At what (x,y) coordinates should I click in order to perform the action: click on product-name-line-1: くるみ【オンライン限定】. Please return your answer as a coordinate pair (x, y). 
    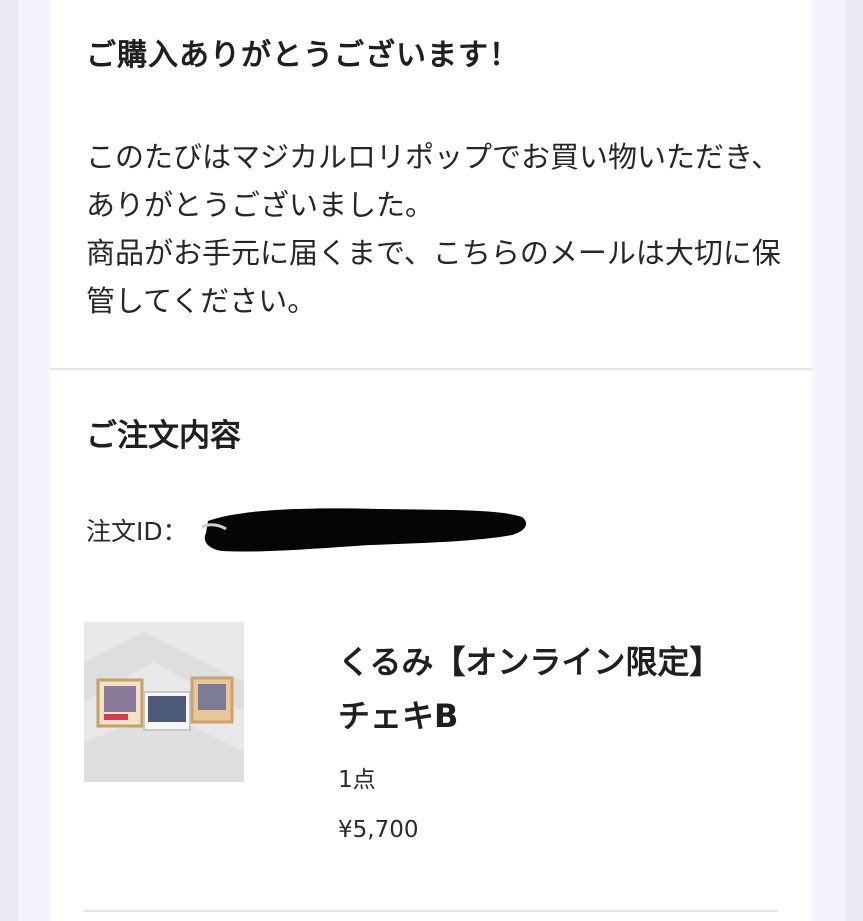
    Looking at the image, I should click on (530, 662).